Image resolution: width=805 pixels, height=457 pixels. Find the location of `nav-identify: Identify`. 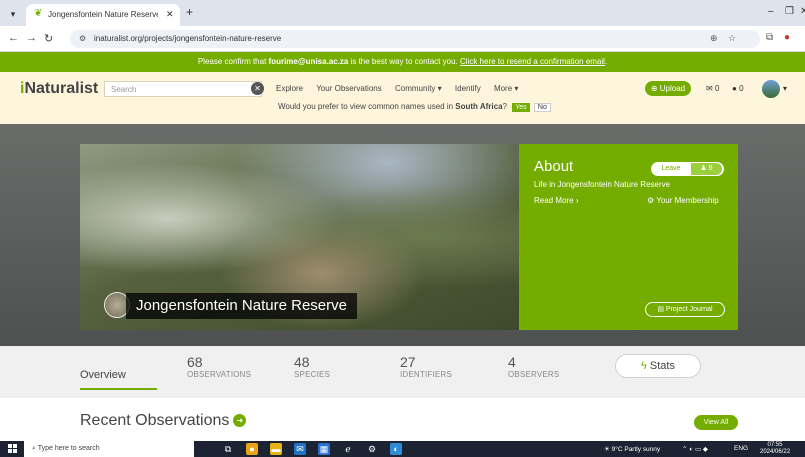

nav-identify: Identify is located at coordinates (468, 88).